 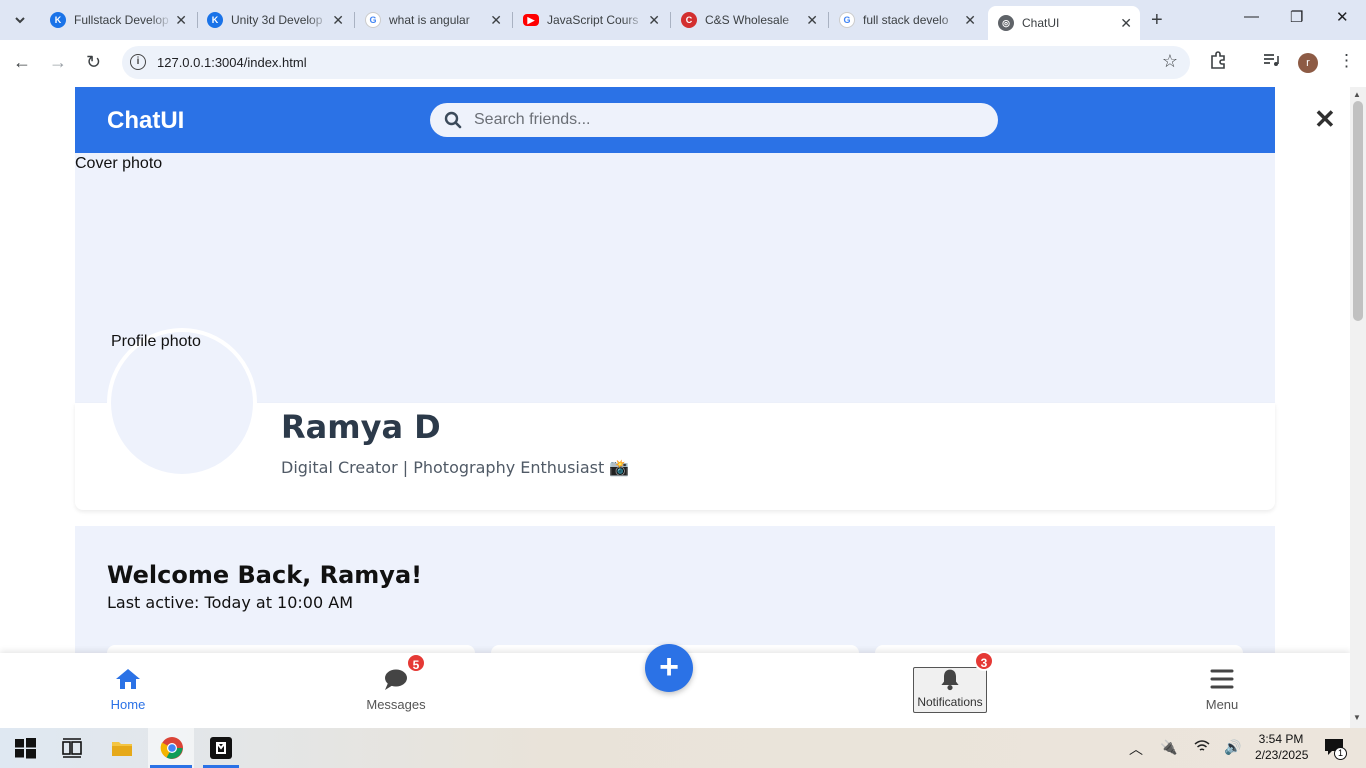 What do you see at coordinates (361, 427) in the screenshot?
I see `profile-name: Ramya D` at bounding box center [361, 427].